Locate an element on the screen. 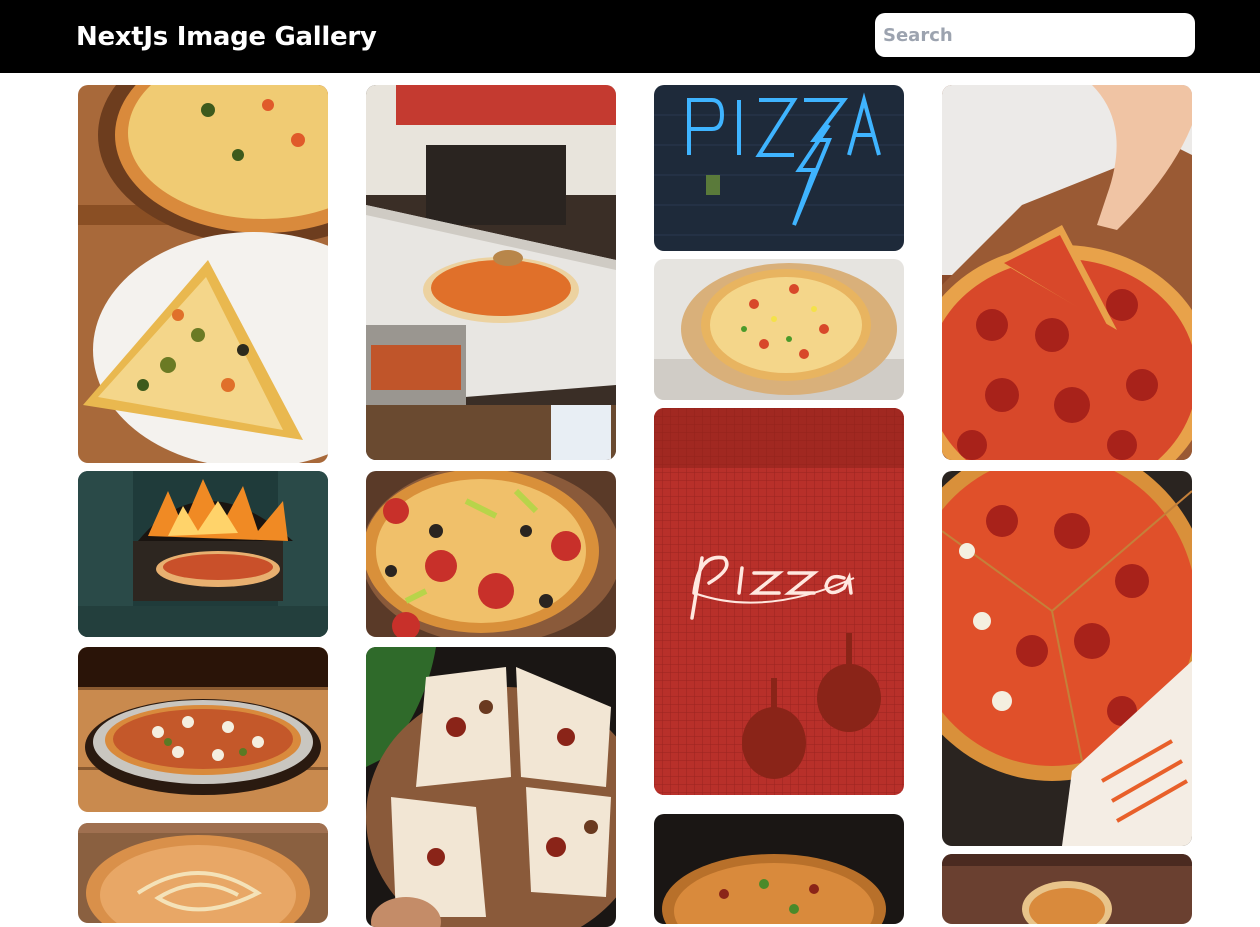  pizza-slice-on-plate-image is located at coordinates (203, 274).